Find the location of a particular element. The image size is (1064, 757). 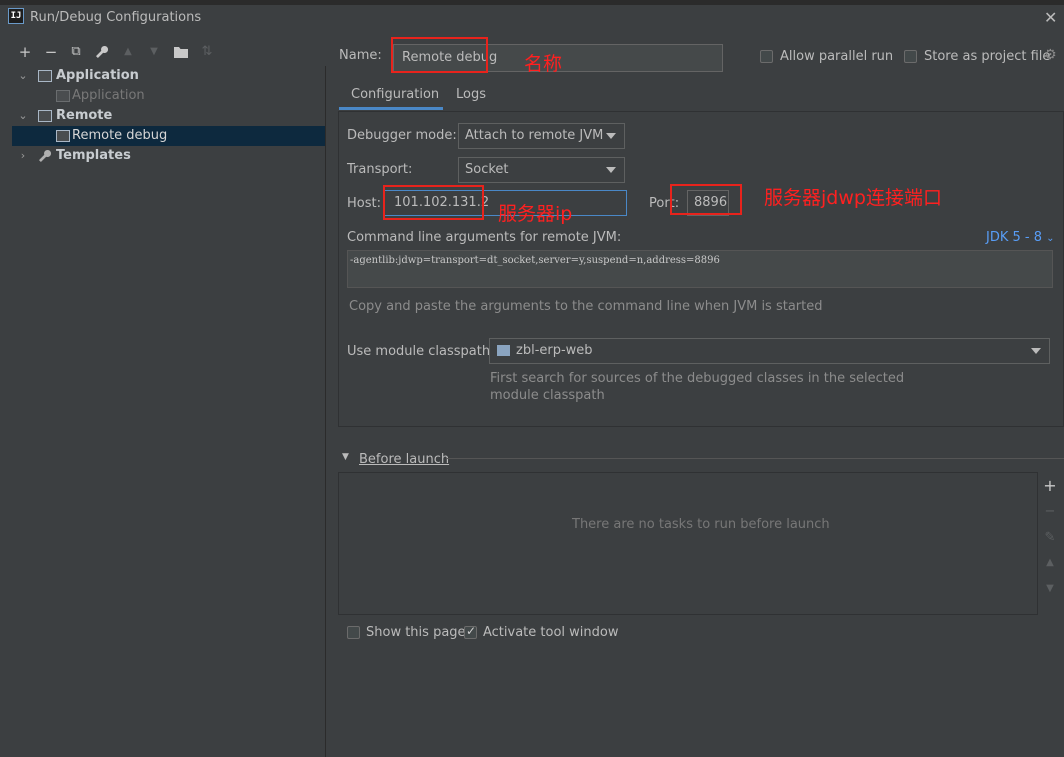

cmd-args-label: Command line arguments for remote JVM: is located at coordinates (484, 237).